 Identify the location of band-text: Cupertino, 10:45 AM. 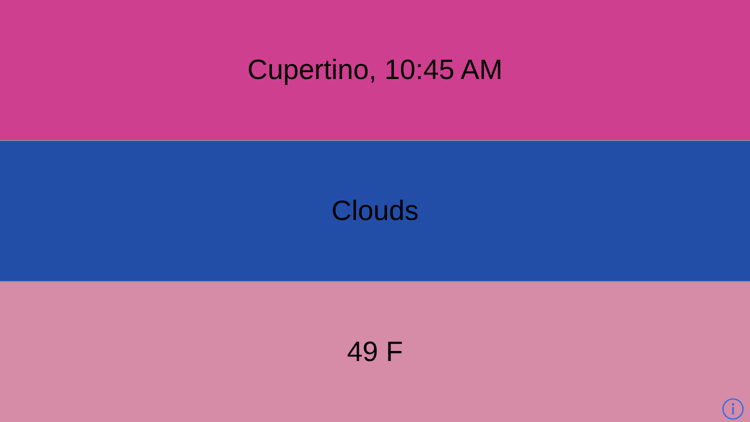
(375, 70).